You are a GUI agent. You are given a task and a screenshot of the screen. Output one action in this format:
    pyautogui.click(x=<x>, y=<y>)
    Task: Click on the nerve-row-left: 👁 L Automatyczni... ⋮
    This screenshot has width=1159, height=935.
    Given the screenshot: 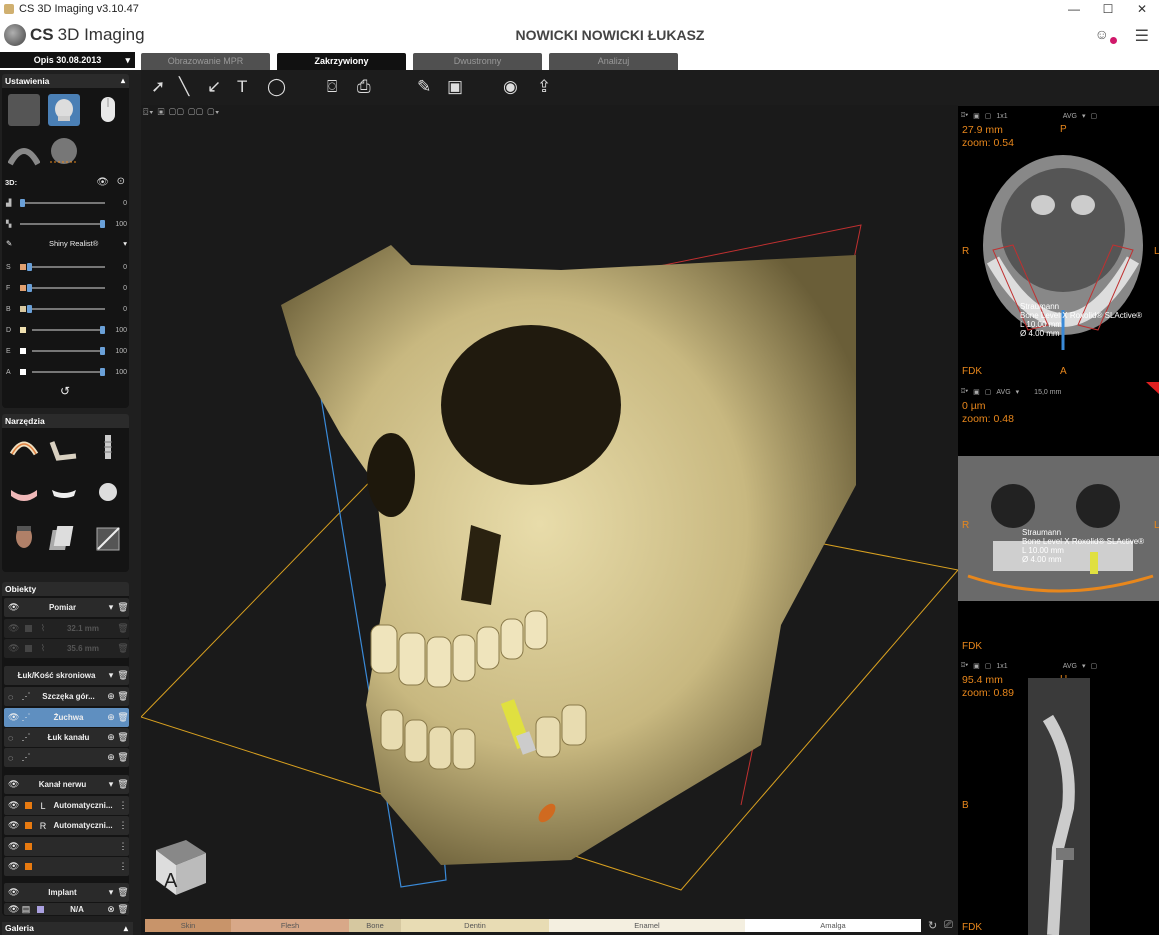 What is the action you would take?
    pyautogui.click(x=66, y=805)
    